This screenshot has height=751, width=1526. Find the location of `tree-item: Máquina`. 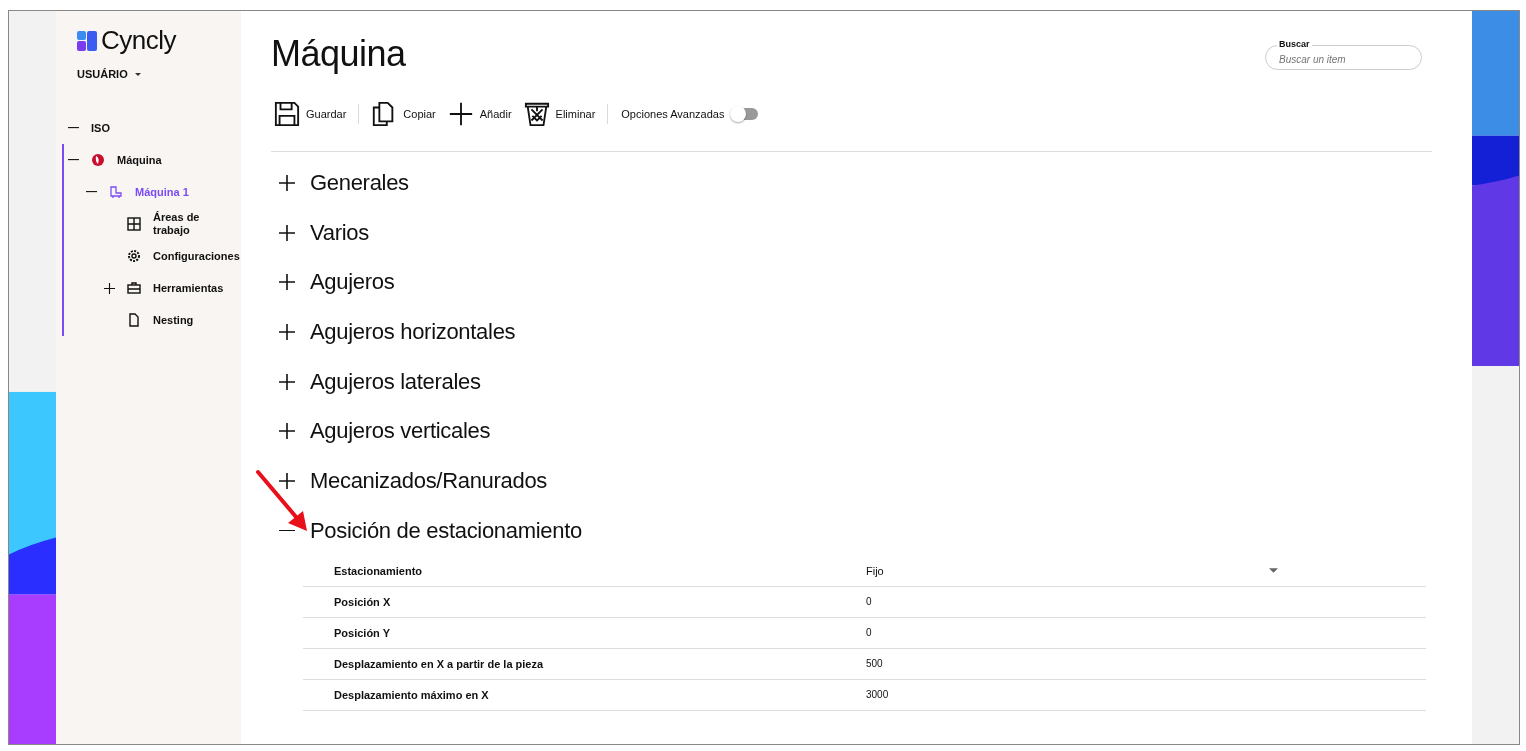

tree-item: Máquina is located at coordinates (139, 160).